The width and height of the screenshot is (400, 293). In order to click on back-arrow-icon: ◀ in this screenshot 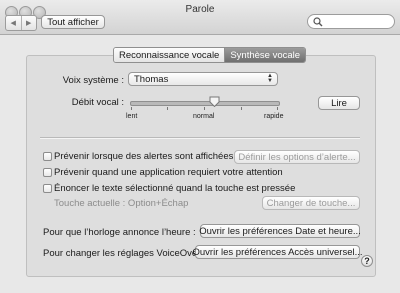, I will do `click(13, 23)`.